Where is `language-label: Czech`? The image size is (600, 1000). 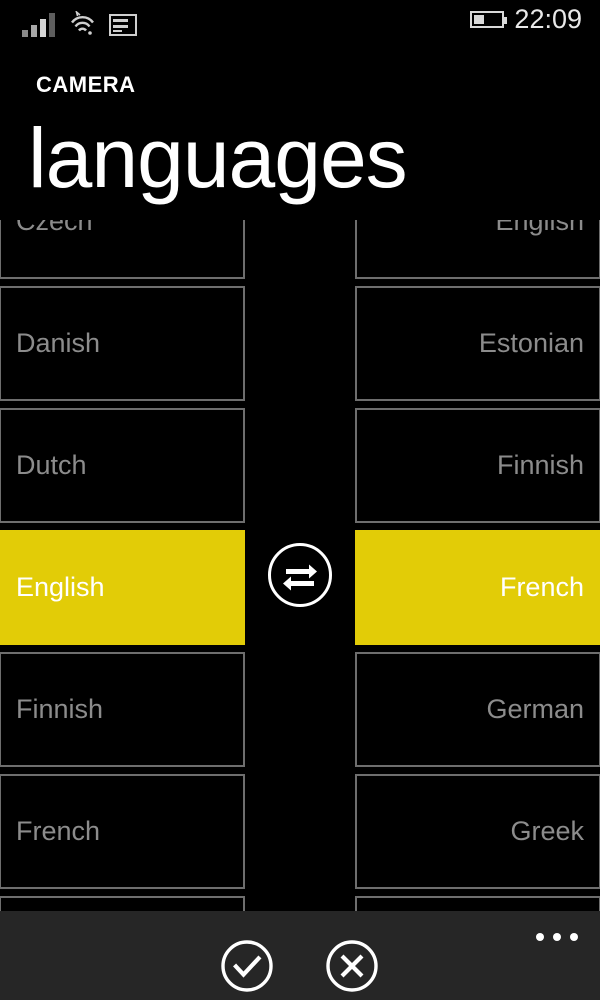 language-label: Czech is located at coordinates (54, 228).